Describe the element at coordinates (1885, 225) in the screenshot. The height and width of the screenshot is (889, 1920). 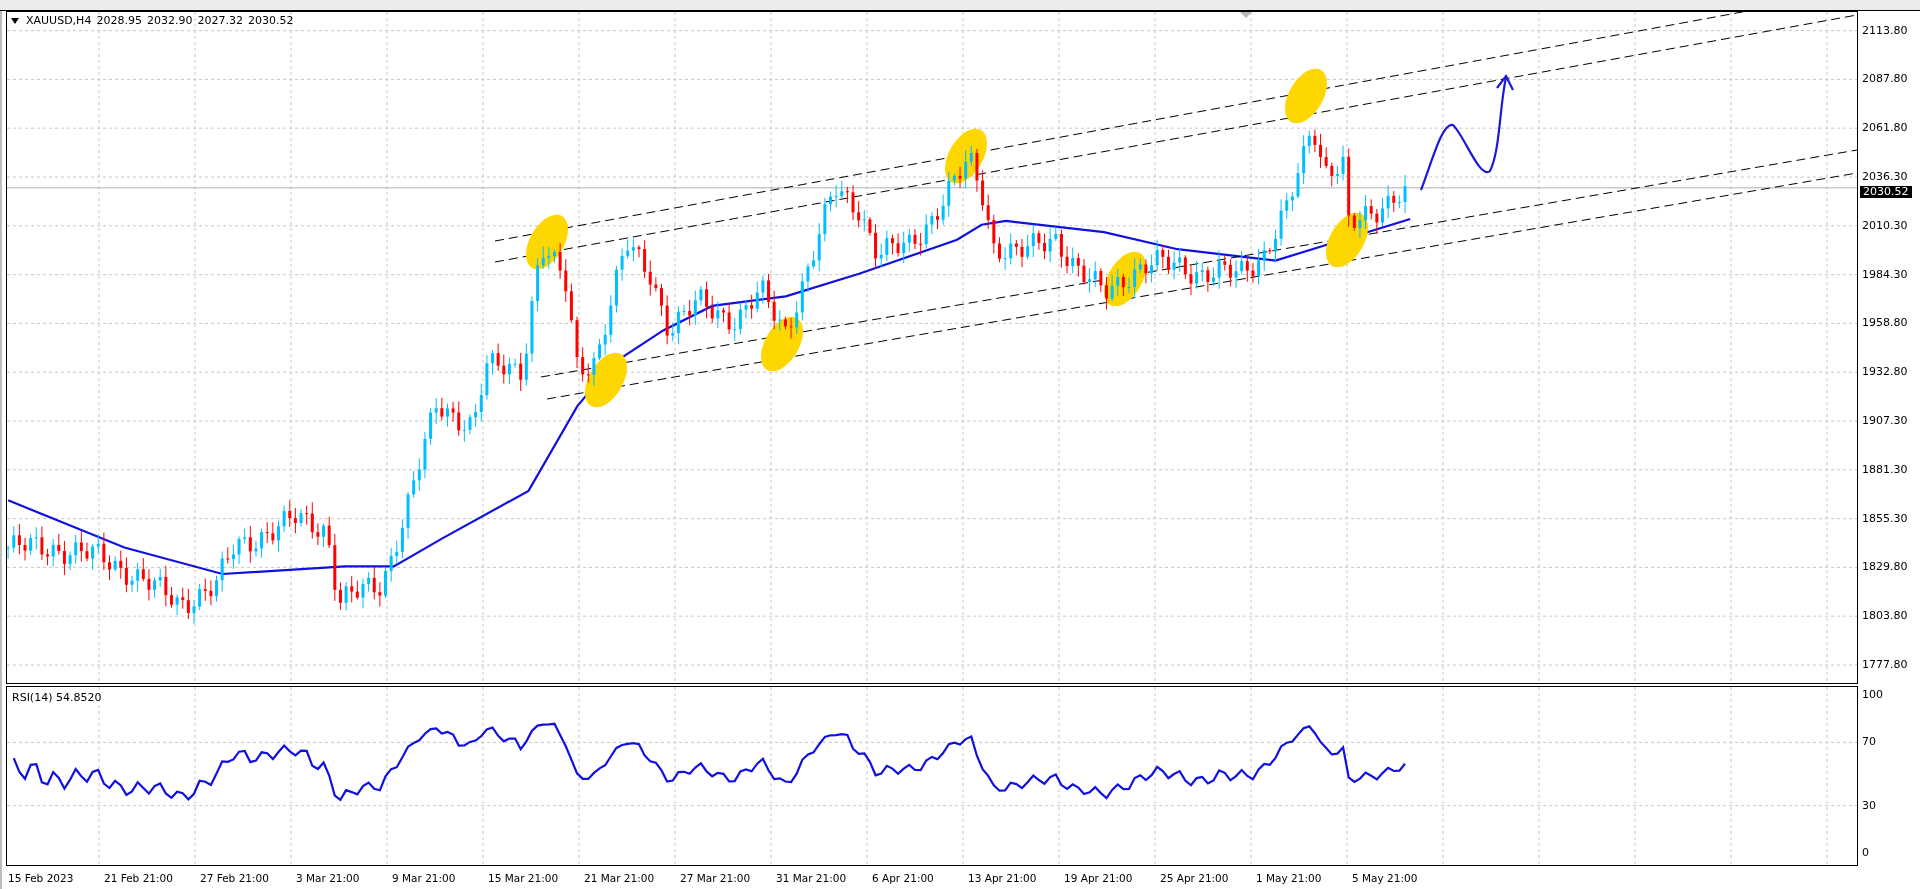
I see `price-axis-label: 2010.30` at that location.